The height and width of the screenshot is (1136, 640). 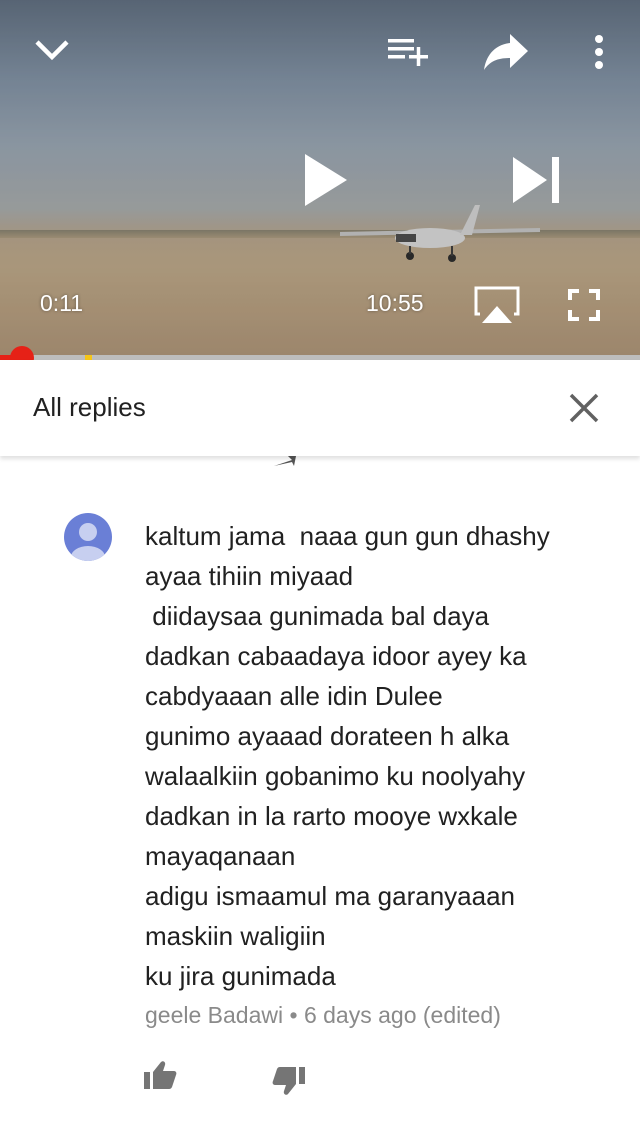 I want to click on playlist-add-icon, so click(x=409, y=52).